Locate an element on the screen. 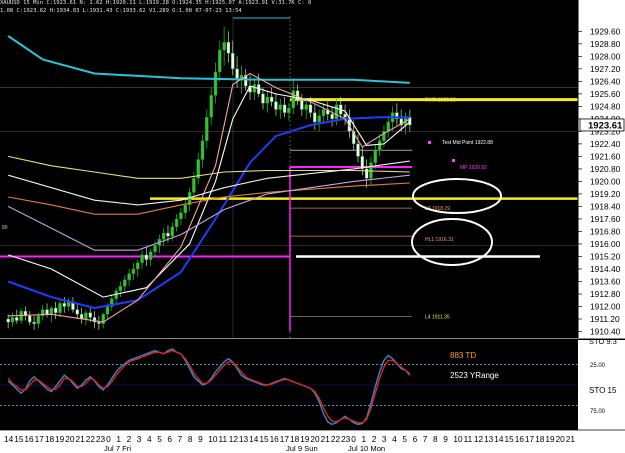 This screenshot has width=625, height=453. price-tick-label: 1916.80 is located at coordinates (605, 232).